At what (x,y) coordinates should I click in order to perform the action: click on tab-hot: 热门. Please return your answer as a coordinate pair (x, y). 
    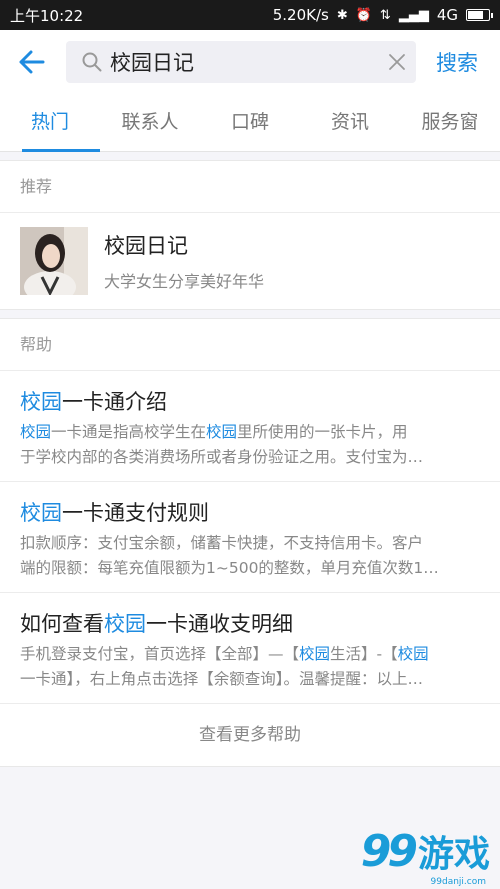
    Looking at the image, I should click on (50, 123).